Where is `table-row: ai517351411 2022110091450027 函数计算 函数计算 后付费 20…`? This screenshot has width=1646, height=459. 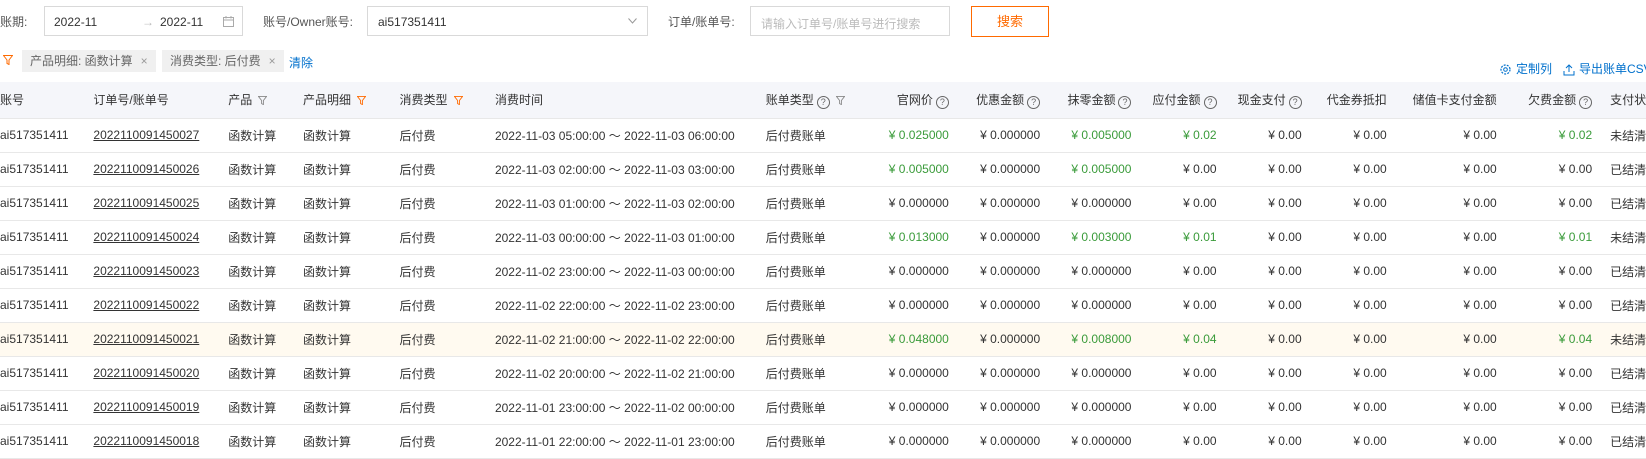 table-row: ai517351411 2022110091450027 函数计算 函数计算 后付费 20… is located at coordinates (823, 135).